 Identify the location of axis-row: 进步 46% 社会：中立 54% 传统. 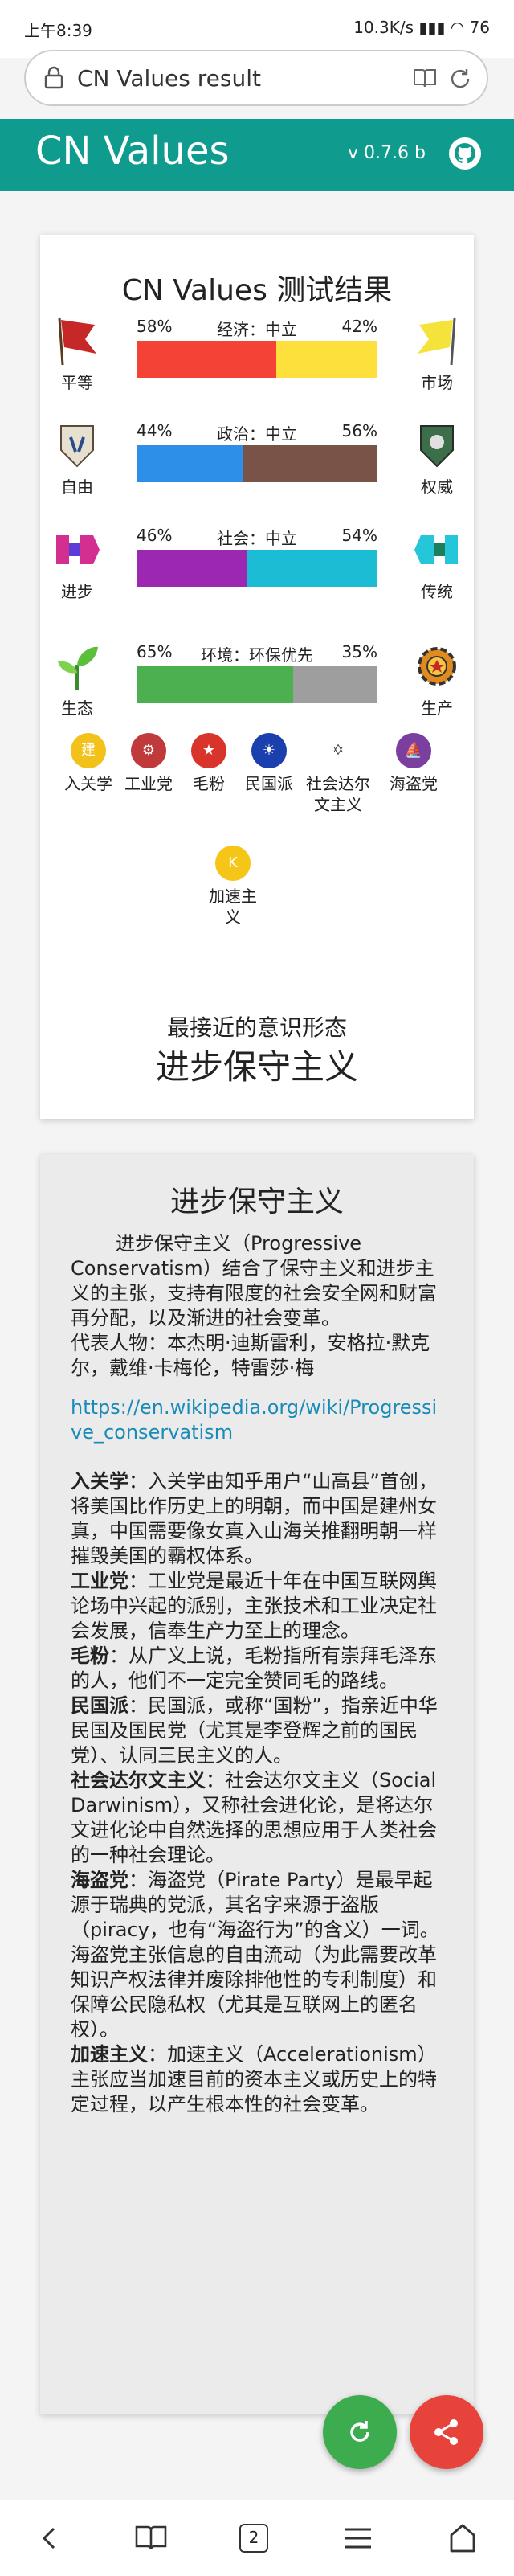
(257, 568).